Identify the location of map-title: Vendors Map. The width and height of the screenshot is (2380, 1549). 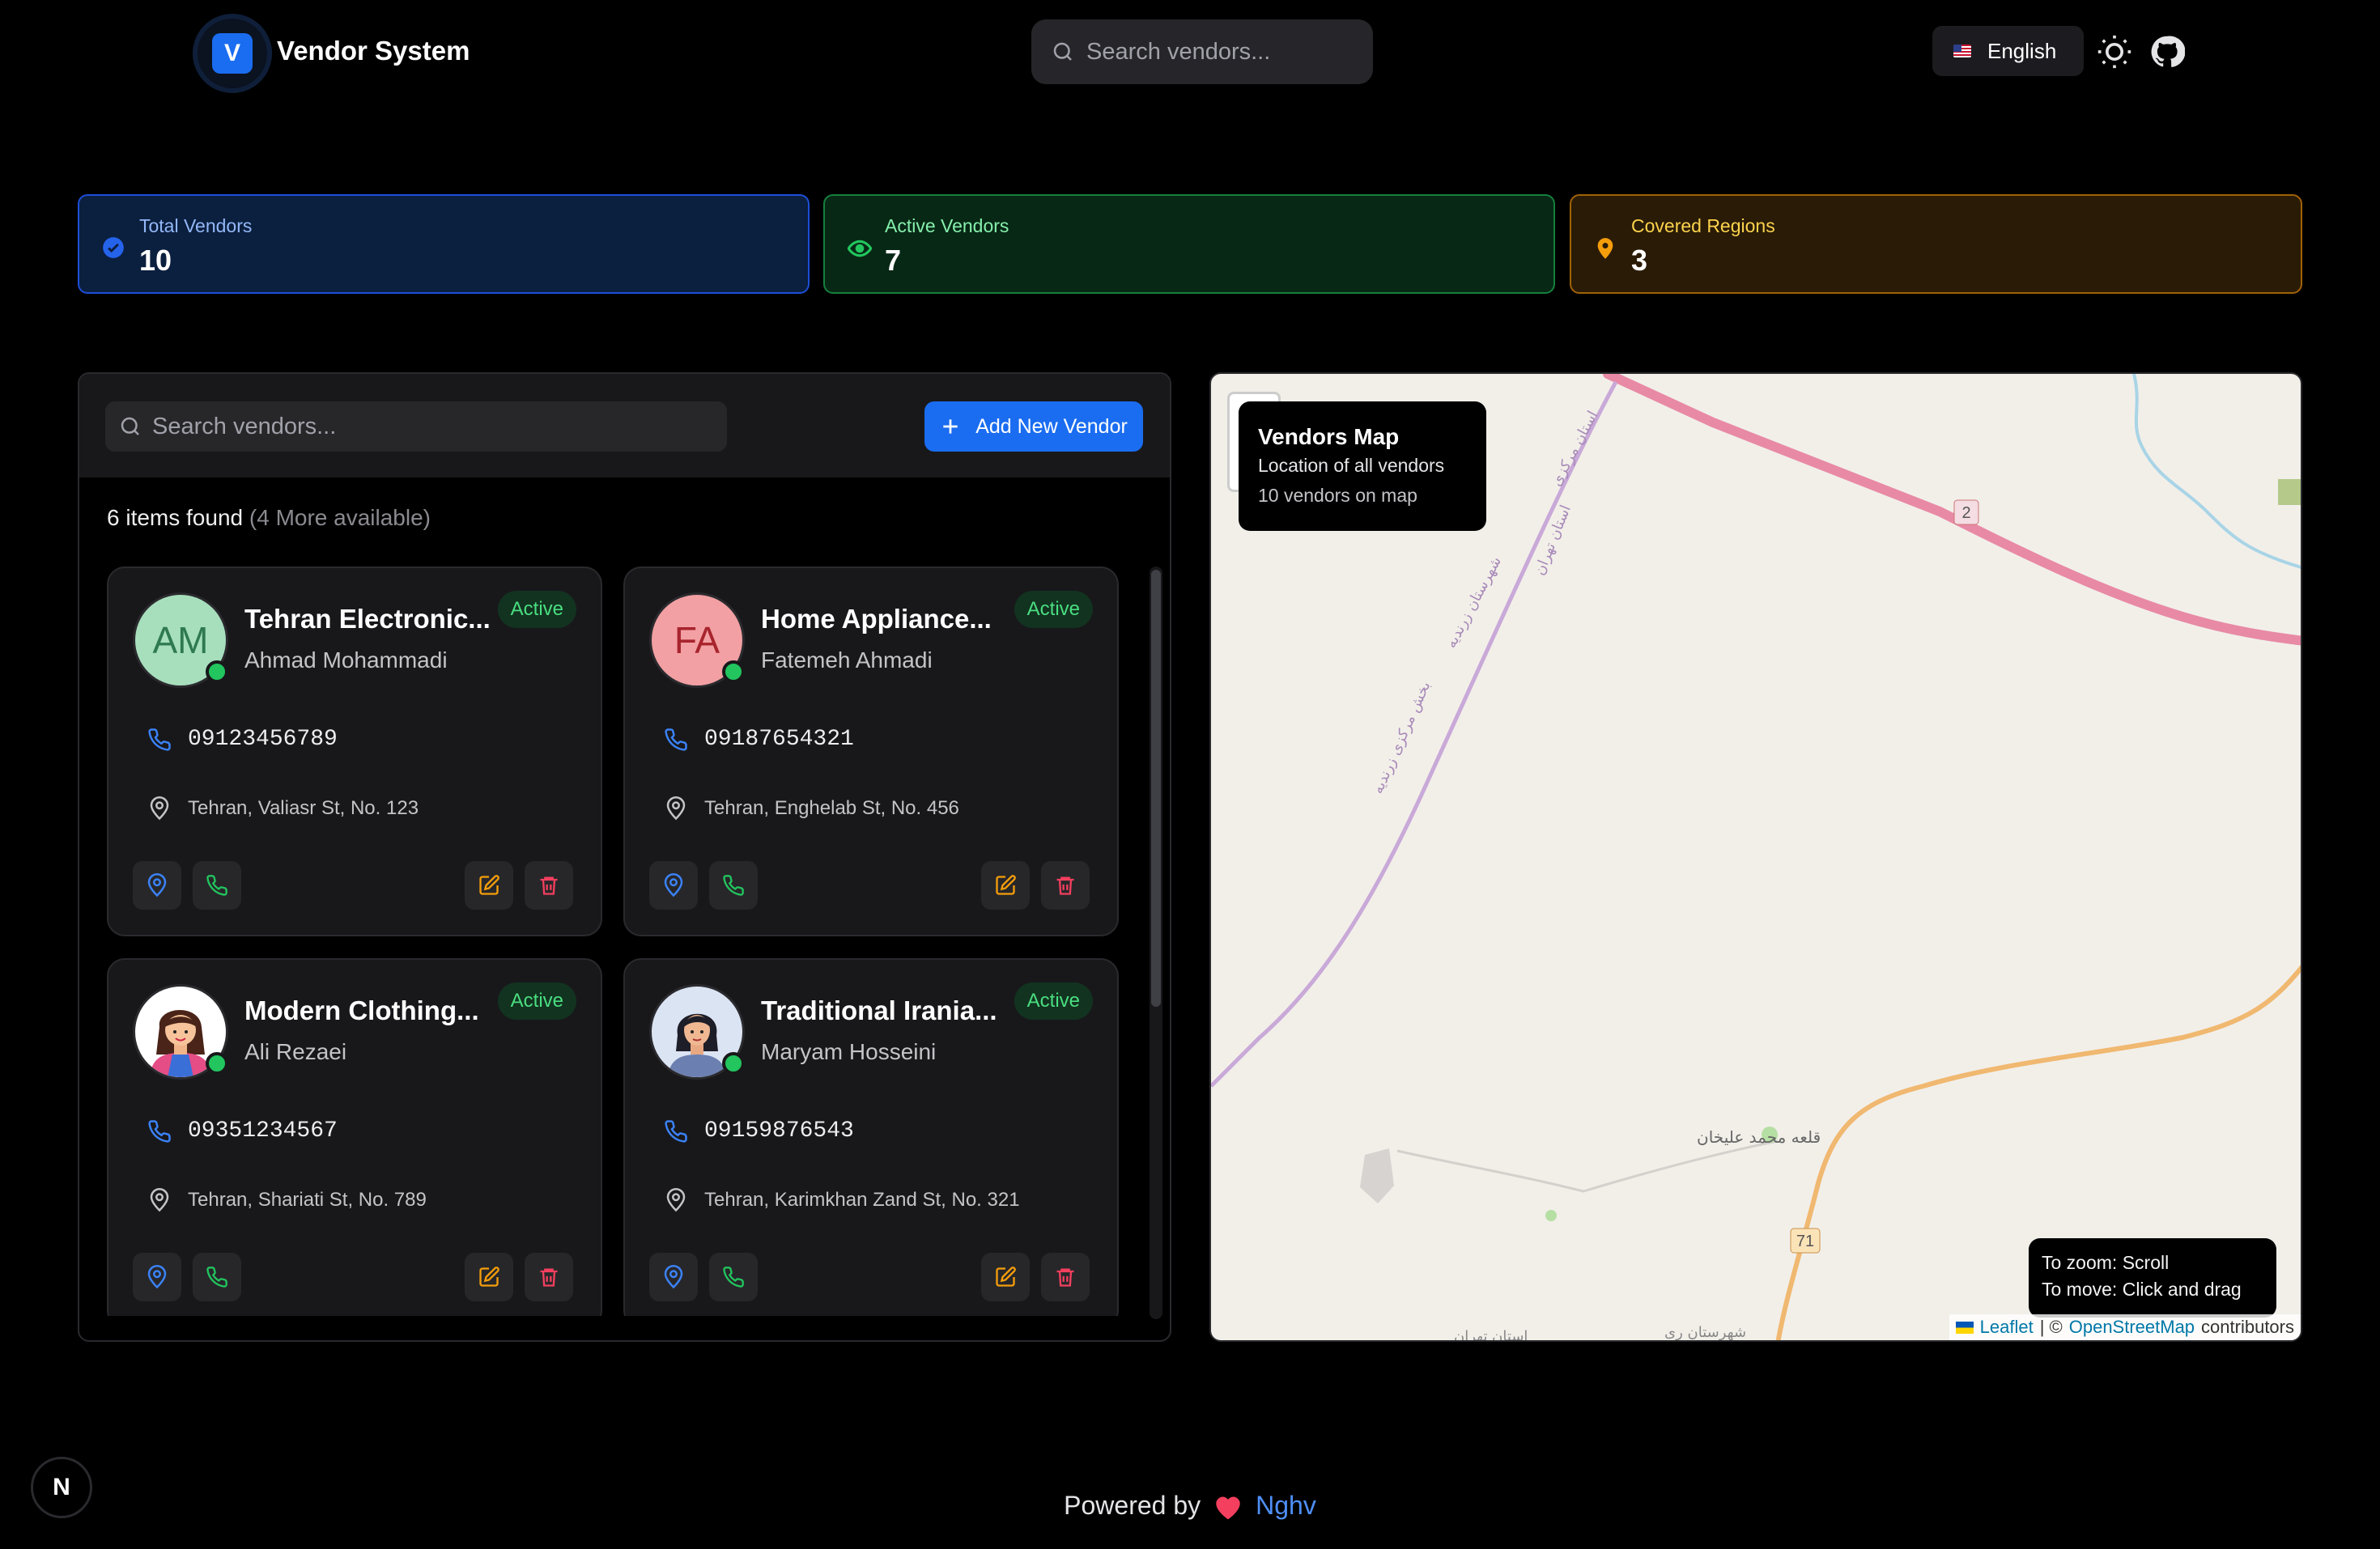
(1329, 436).